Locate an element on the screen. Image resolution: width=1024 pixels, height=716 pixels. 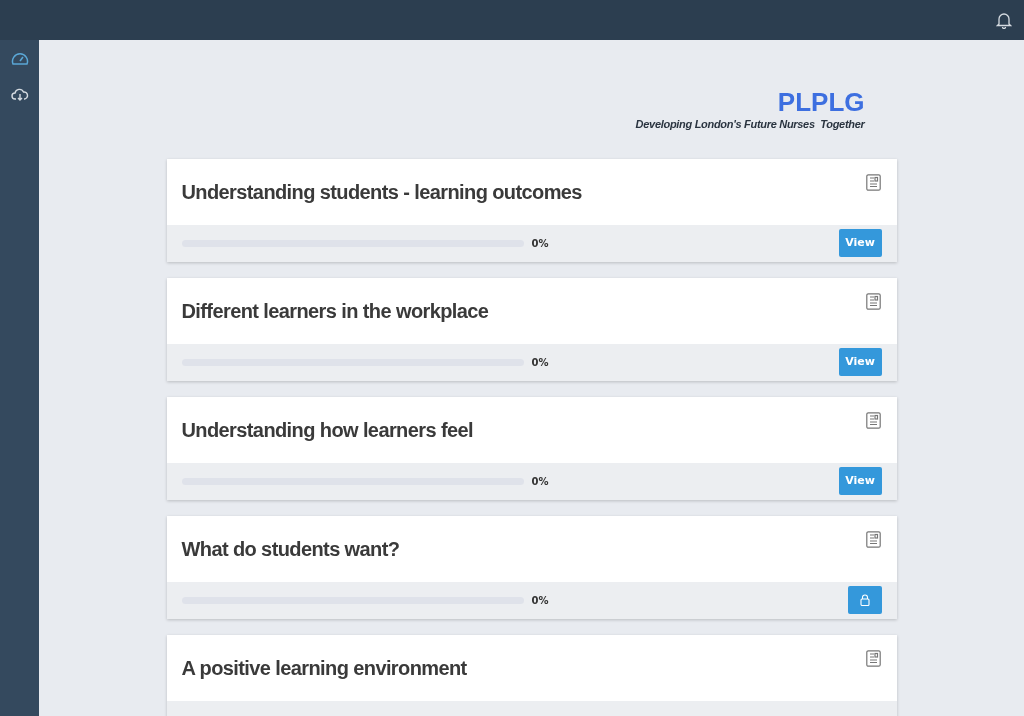
lock-icon is located at coordinates (864, 600).